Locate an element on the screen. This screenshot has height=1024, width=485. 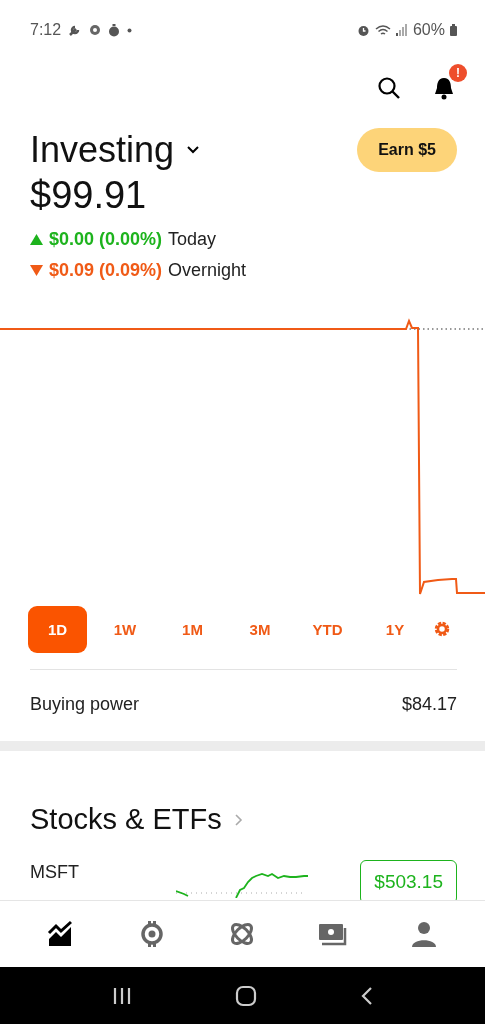
back-icon is located at coordinates (366, 995).